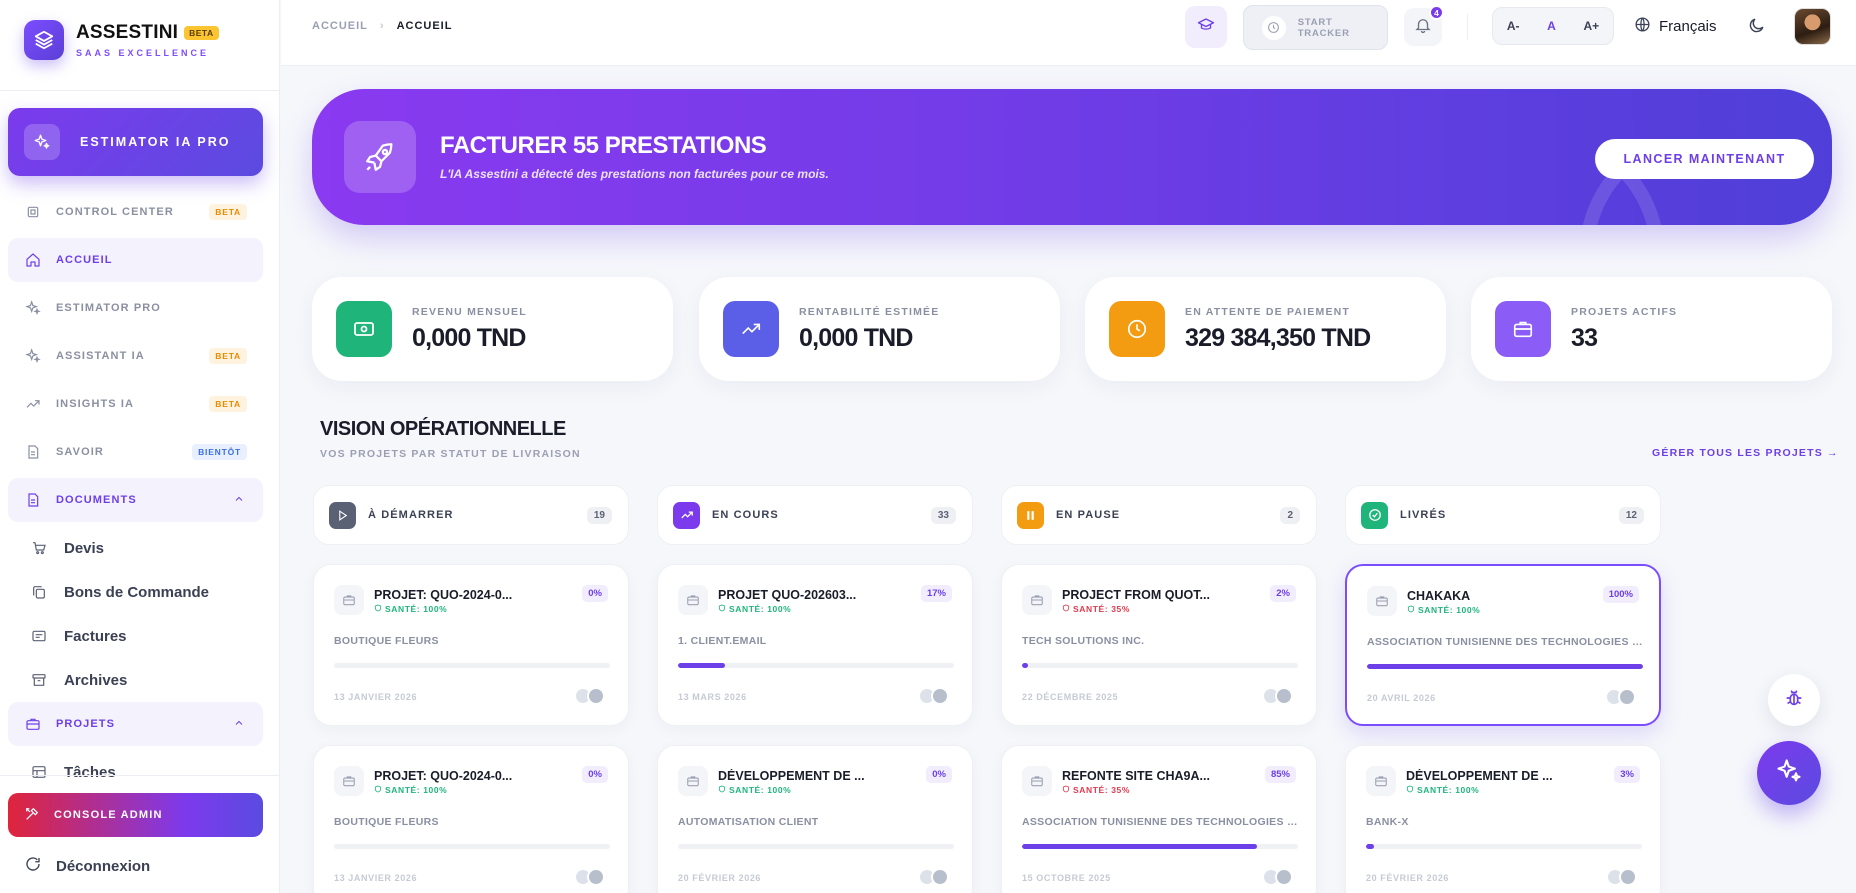  I want to click on breadcrumb-root: ACCUEIL, so click(340, 26).